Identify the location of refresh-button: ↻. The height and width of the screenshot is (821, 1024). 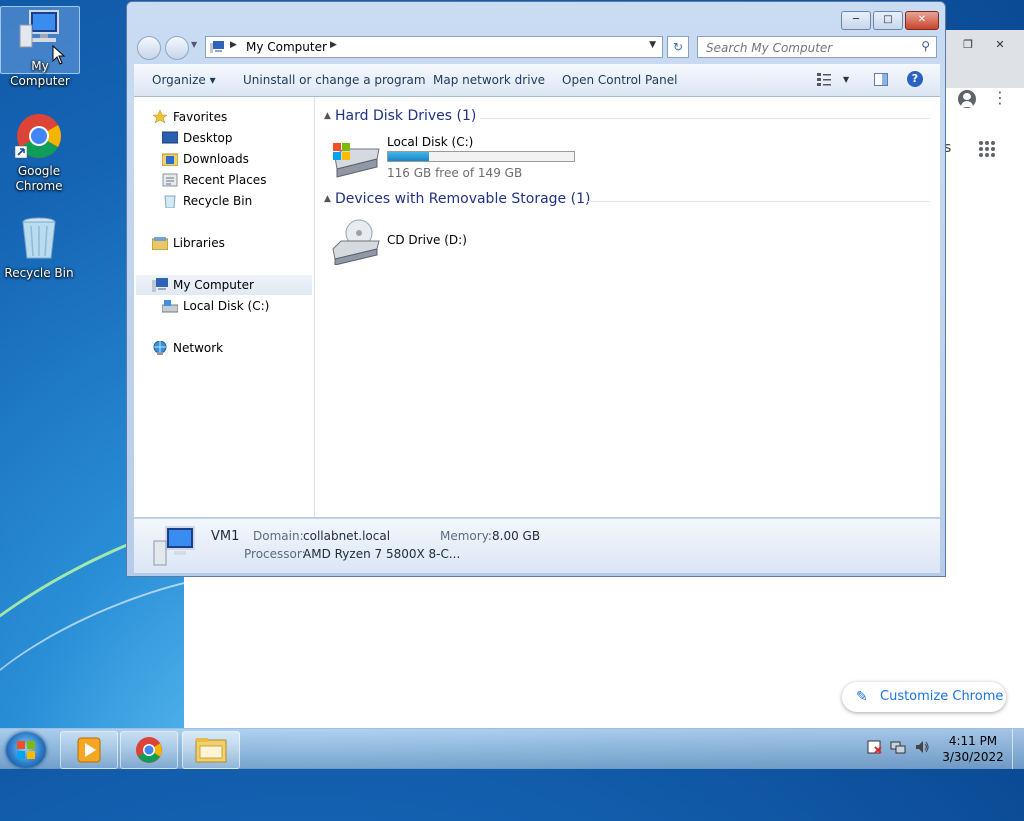
(678, 47).